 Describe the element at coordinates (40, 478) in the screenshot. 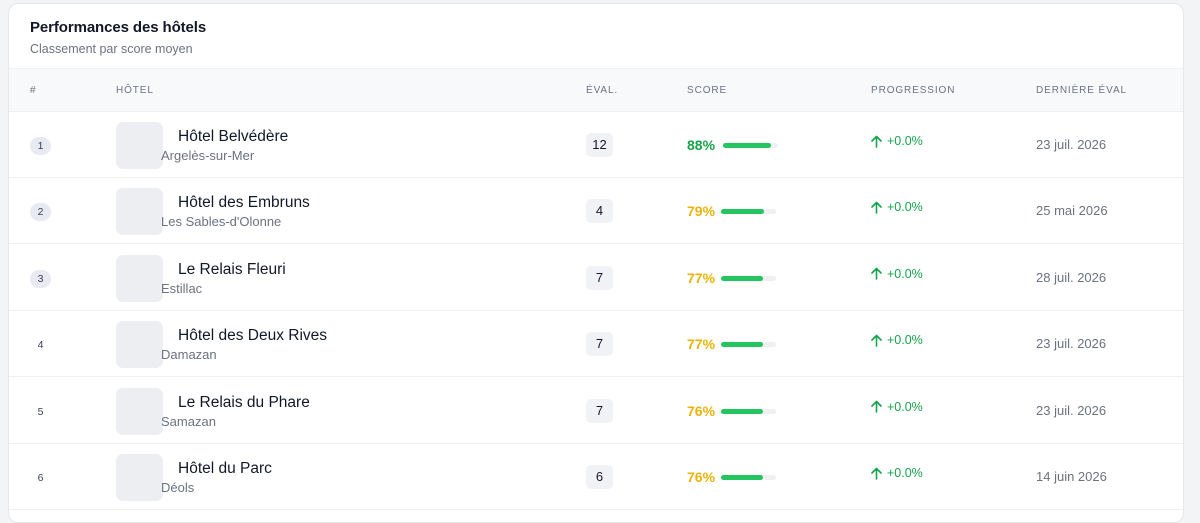

I see `rank-badge: 6` at that location.